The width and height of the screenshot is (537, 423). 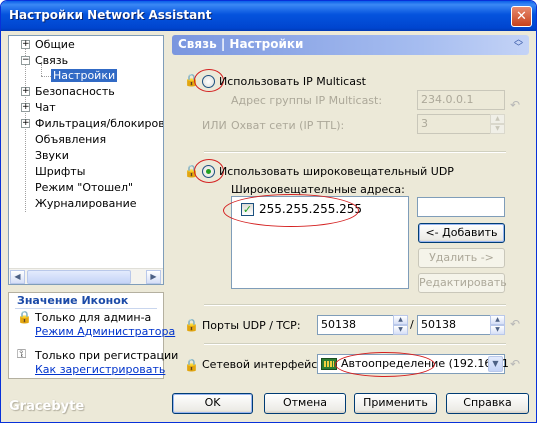 I want to click on scroll-left-icon: ◀, so click(x=17, y=277).